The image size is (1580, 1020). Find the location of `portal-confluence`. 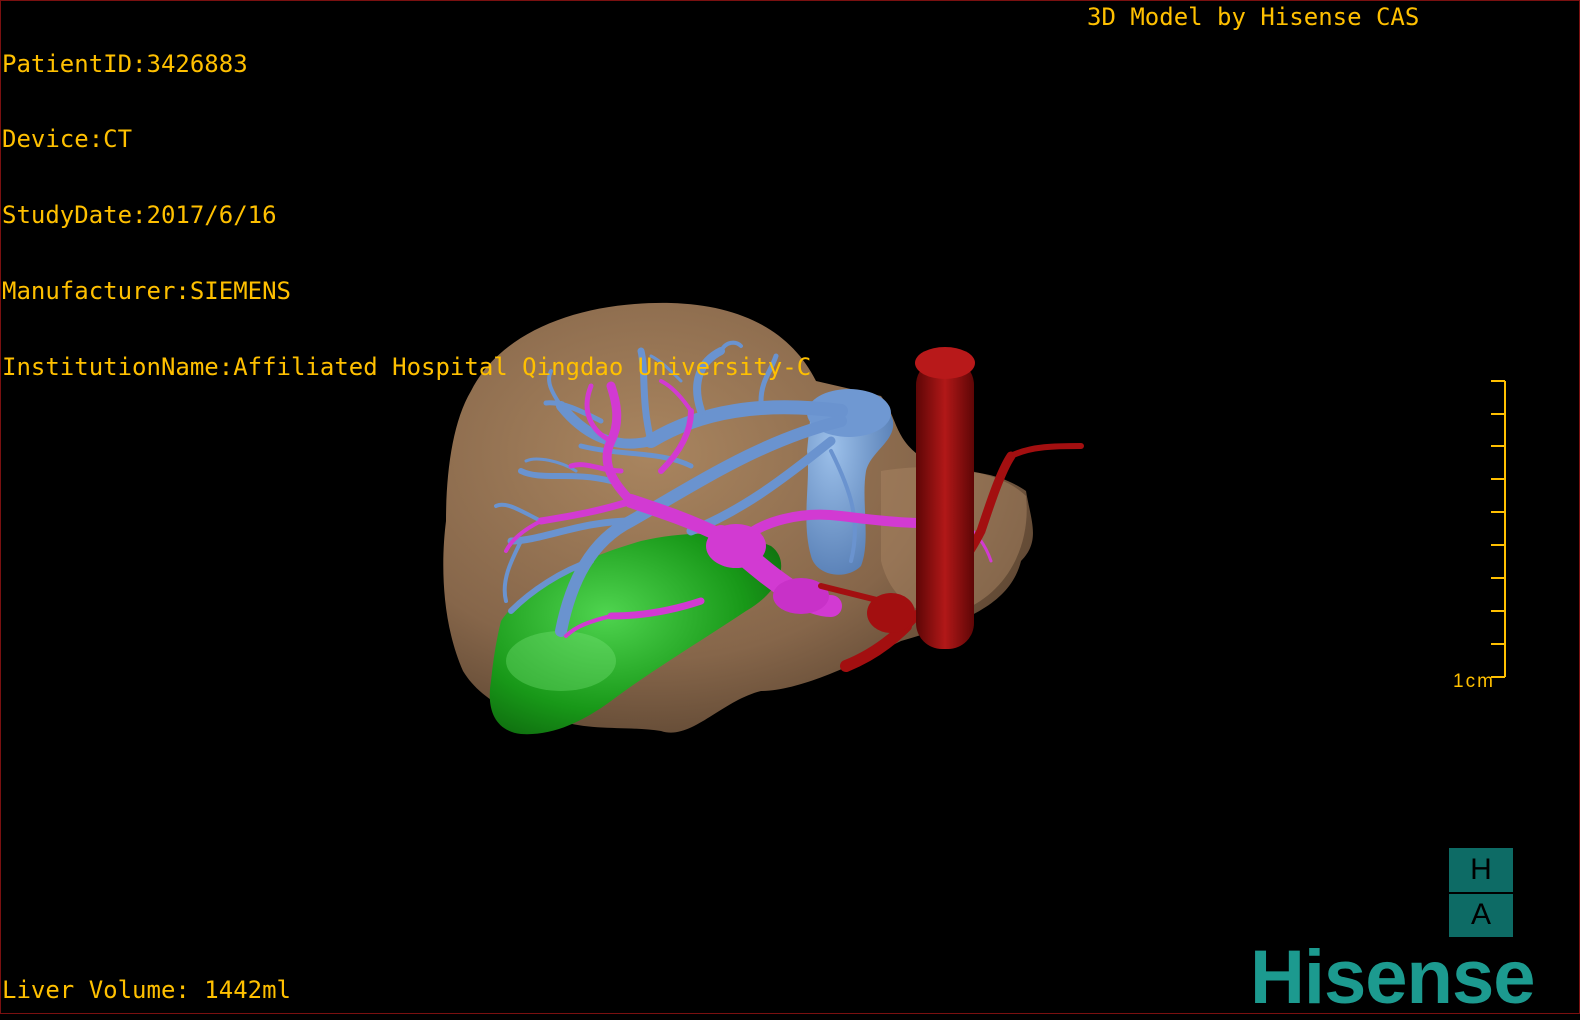

portal-confluence is located at coordinates (736, 546).